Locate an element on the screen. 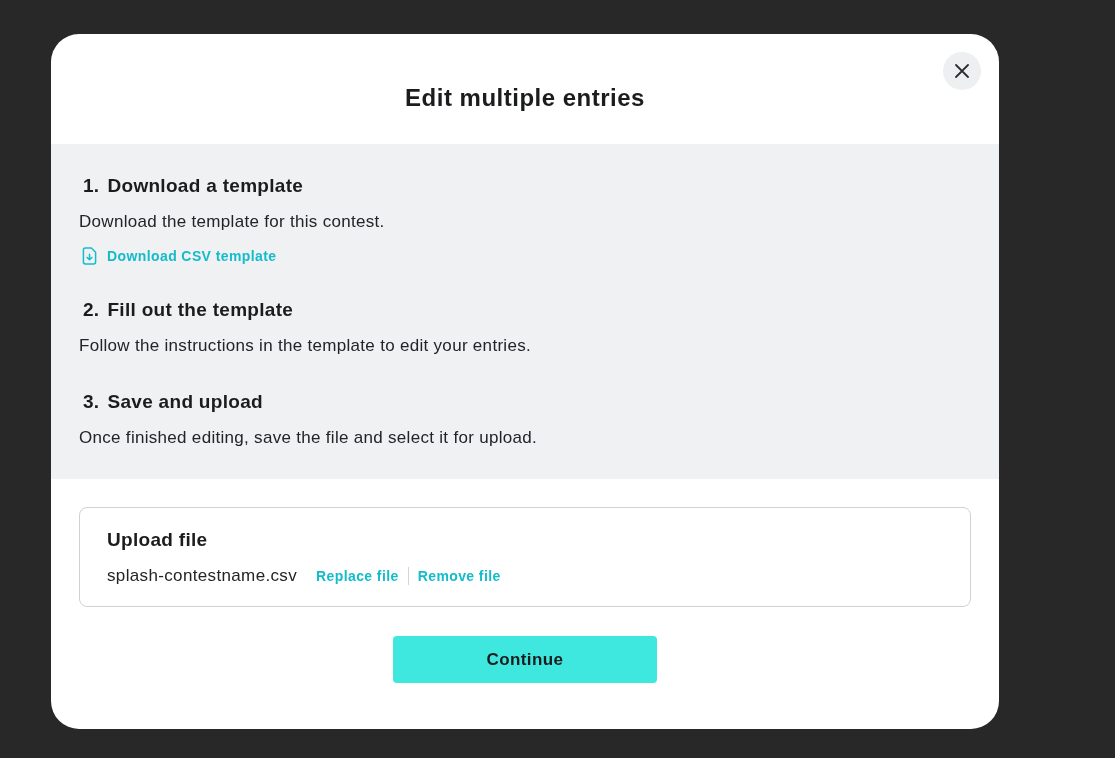  step-number: 2. is located at coordinates (91, 310).